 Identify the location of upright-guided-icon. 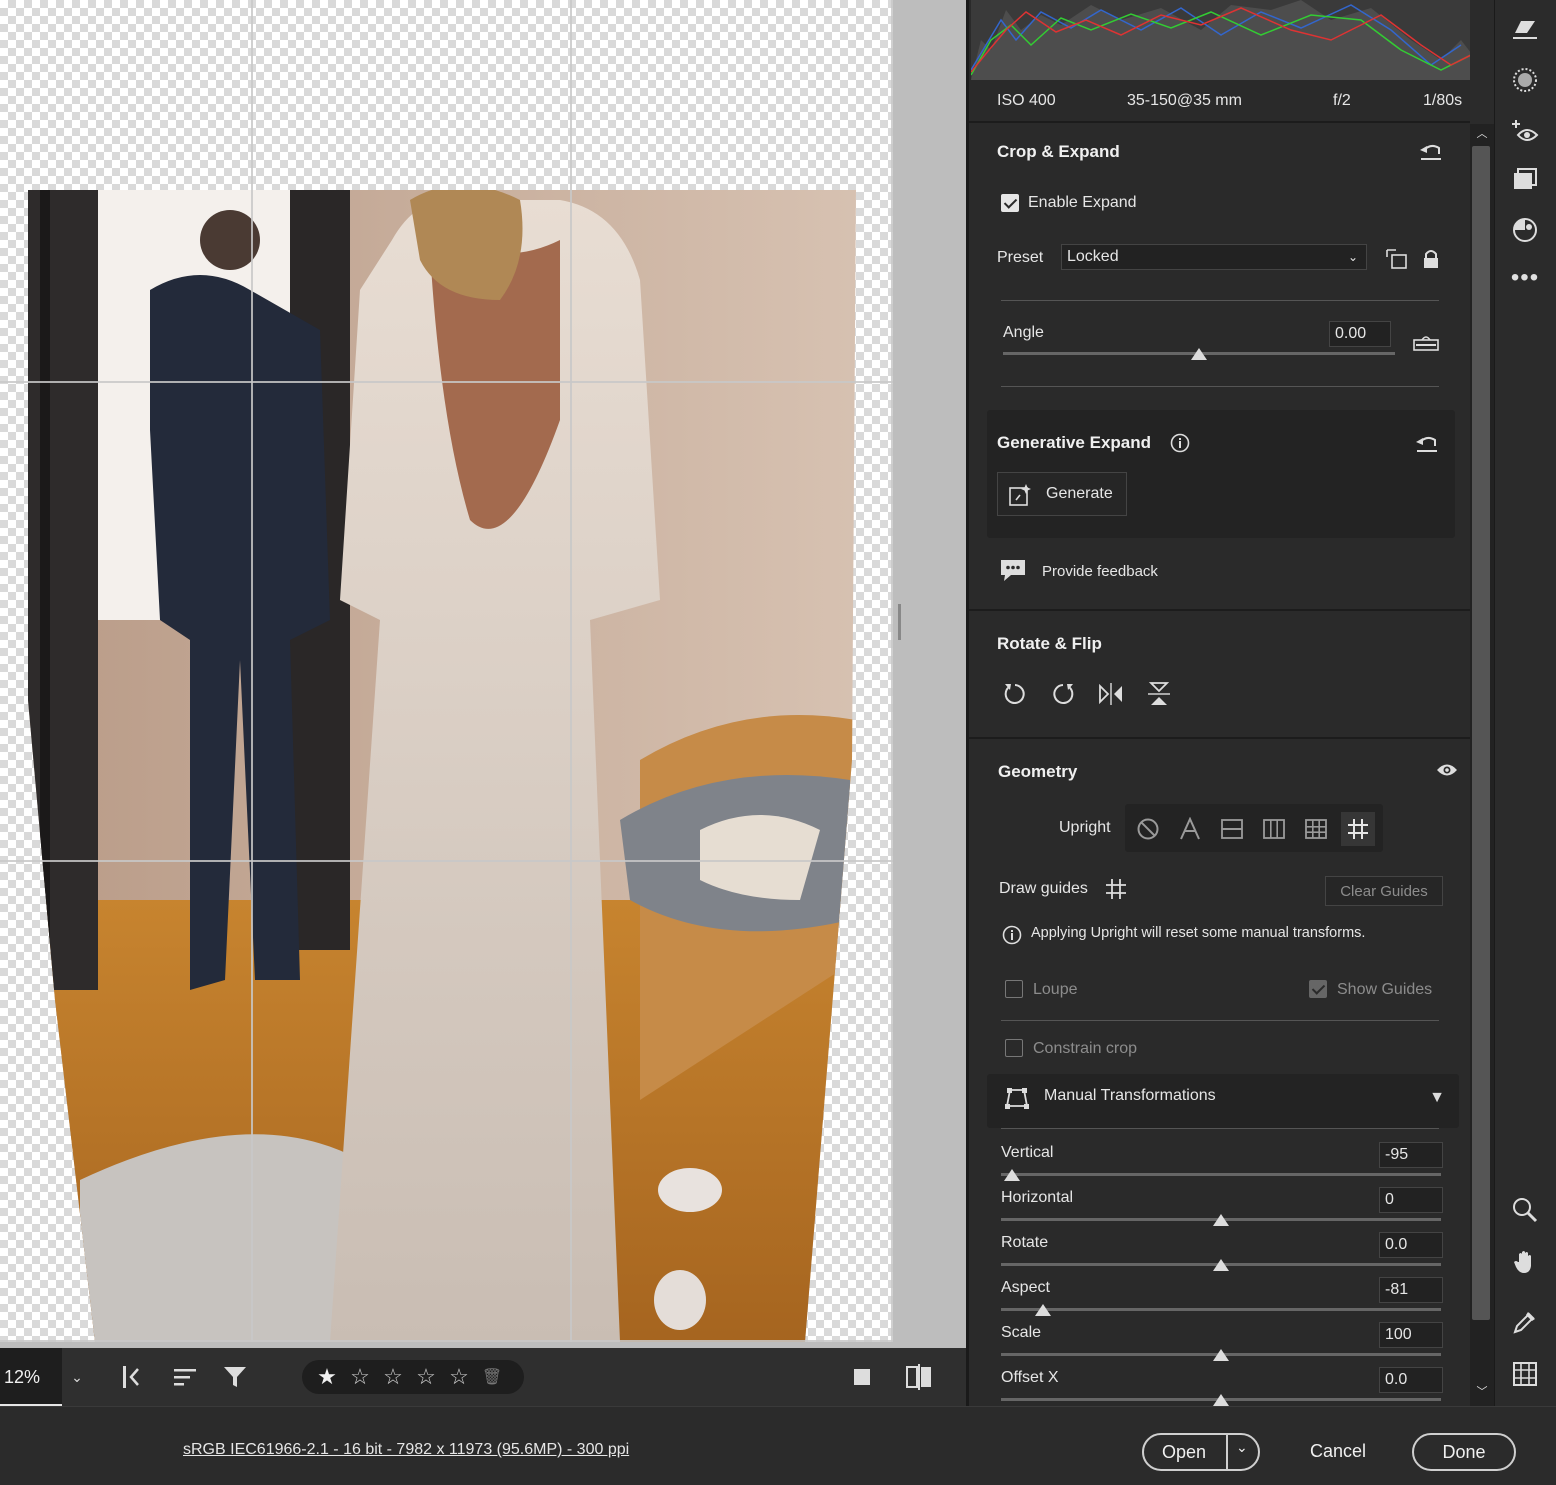
(1358, 829).